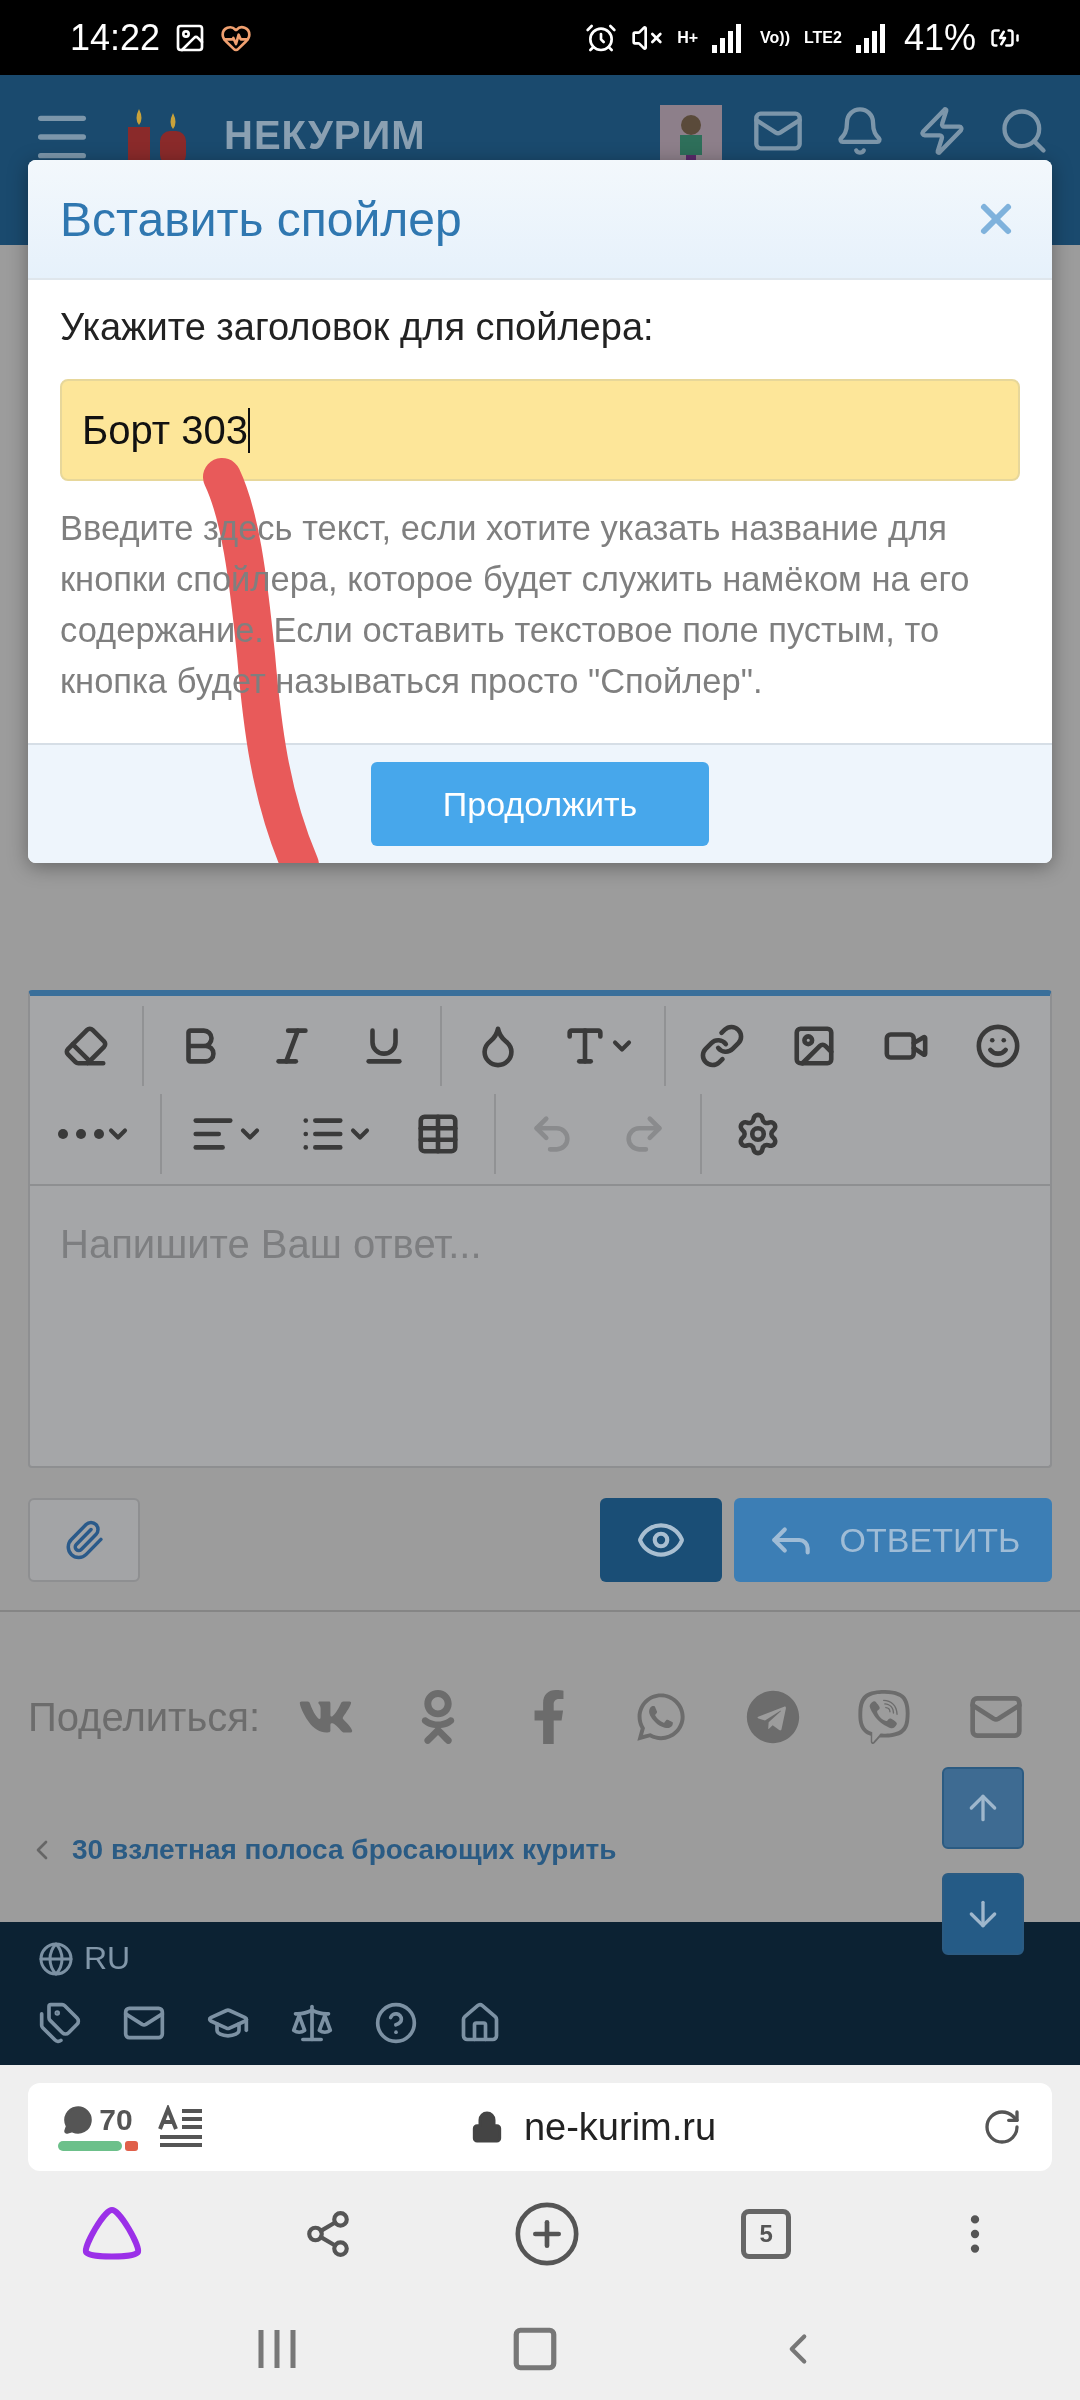 The height and width of the screenshot is (2400, 1080). What do you see at coordinates (983, 1914) in the screenshot?
I see `scroll-down-button` at bounding box center [983, 1914].